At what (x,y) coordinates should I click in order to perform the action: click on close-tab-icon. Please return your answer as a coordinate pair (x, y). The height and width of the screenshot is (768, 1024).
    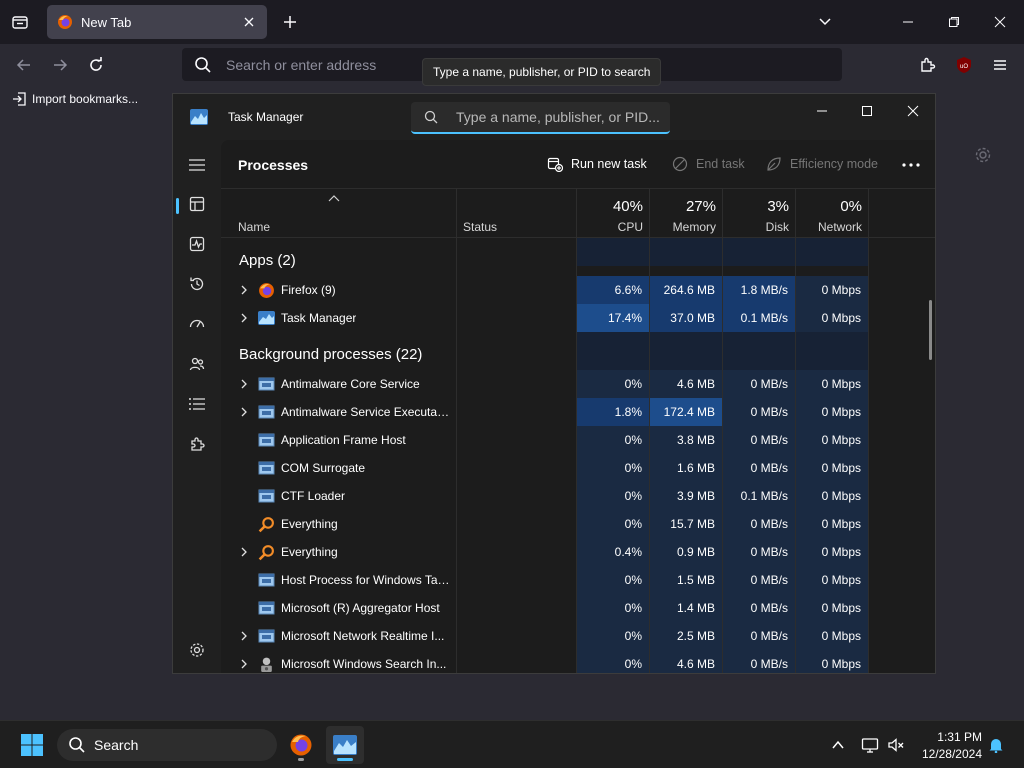
    Looking at the image, I should click on (249, 22).